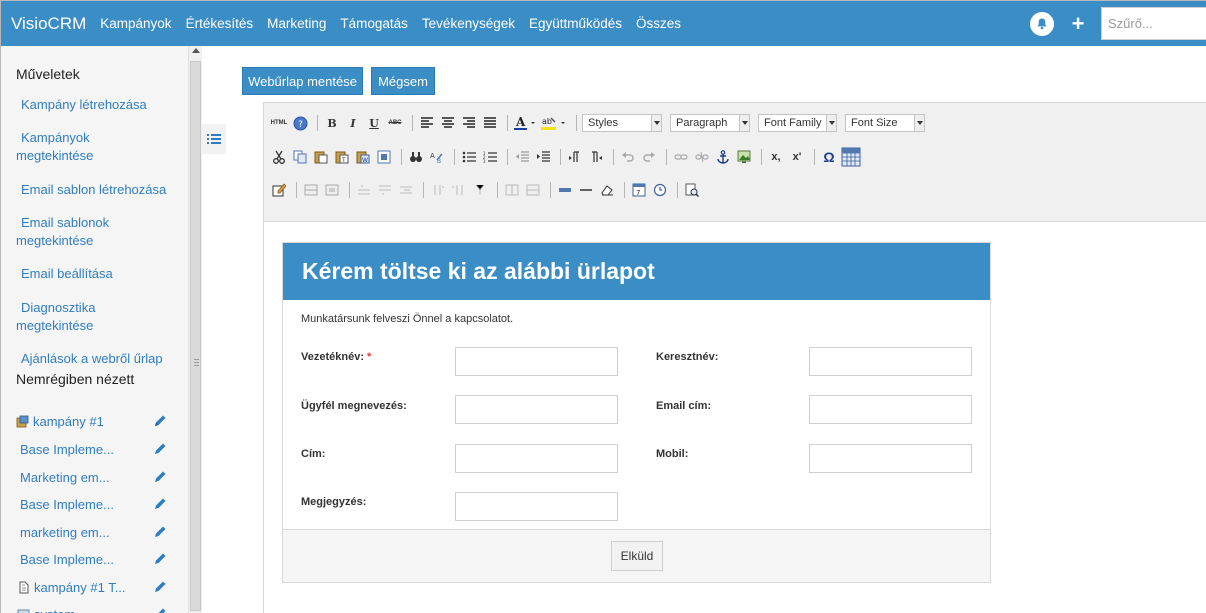 This screenshot has height=613, width=1206. I want to click on hidden-field-button, so click(565, 190).